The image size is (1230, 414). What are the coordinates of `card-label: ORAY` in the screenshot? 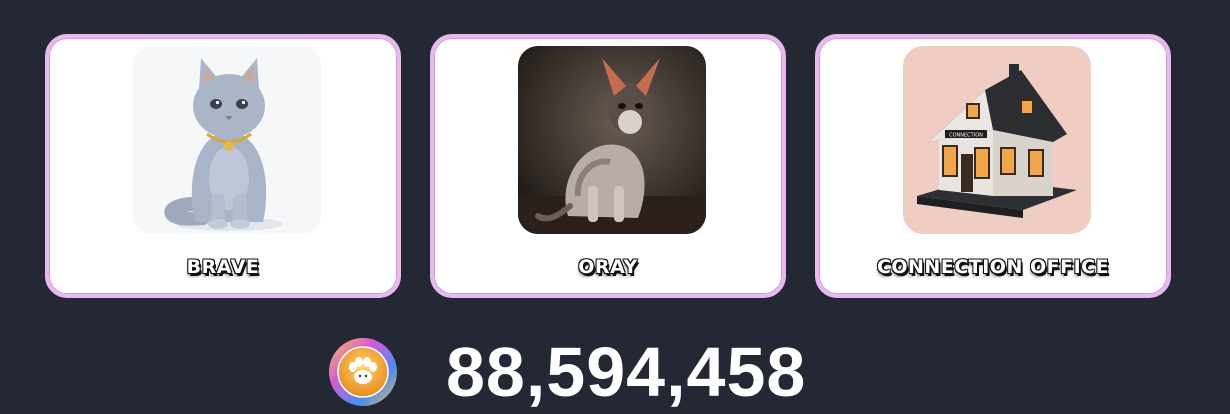 It's located at (608, 266).